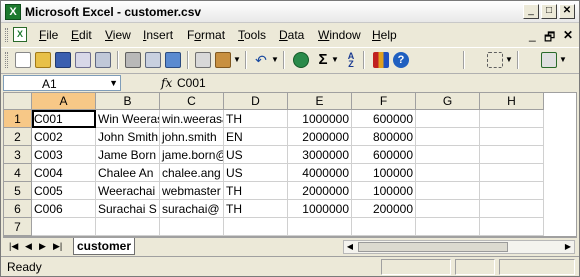  I want to click on cell-g7, so click(448, 227).